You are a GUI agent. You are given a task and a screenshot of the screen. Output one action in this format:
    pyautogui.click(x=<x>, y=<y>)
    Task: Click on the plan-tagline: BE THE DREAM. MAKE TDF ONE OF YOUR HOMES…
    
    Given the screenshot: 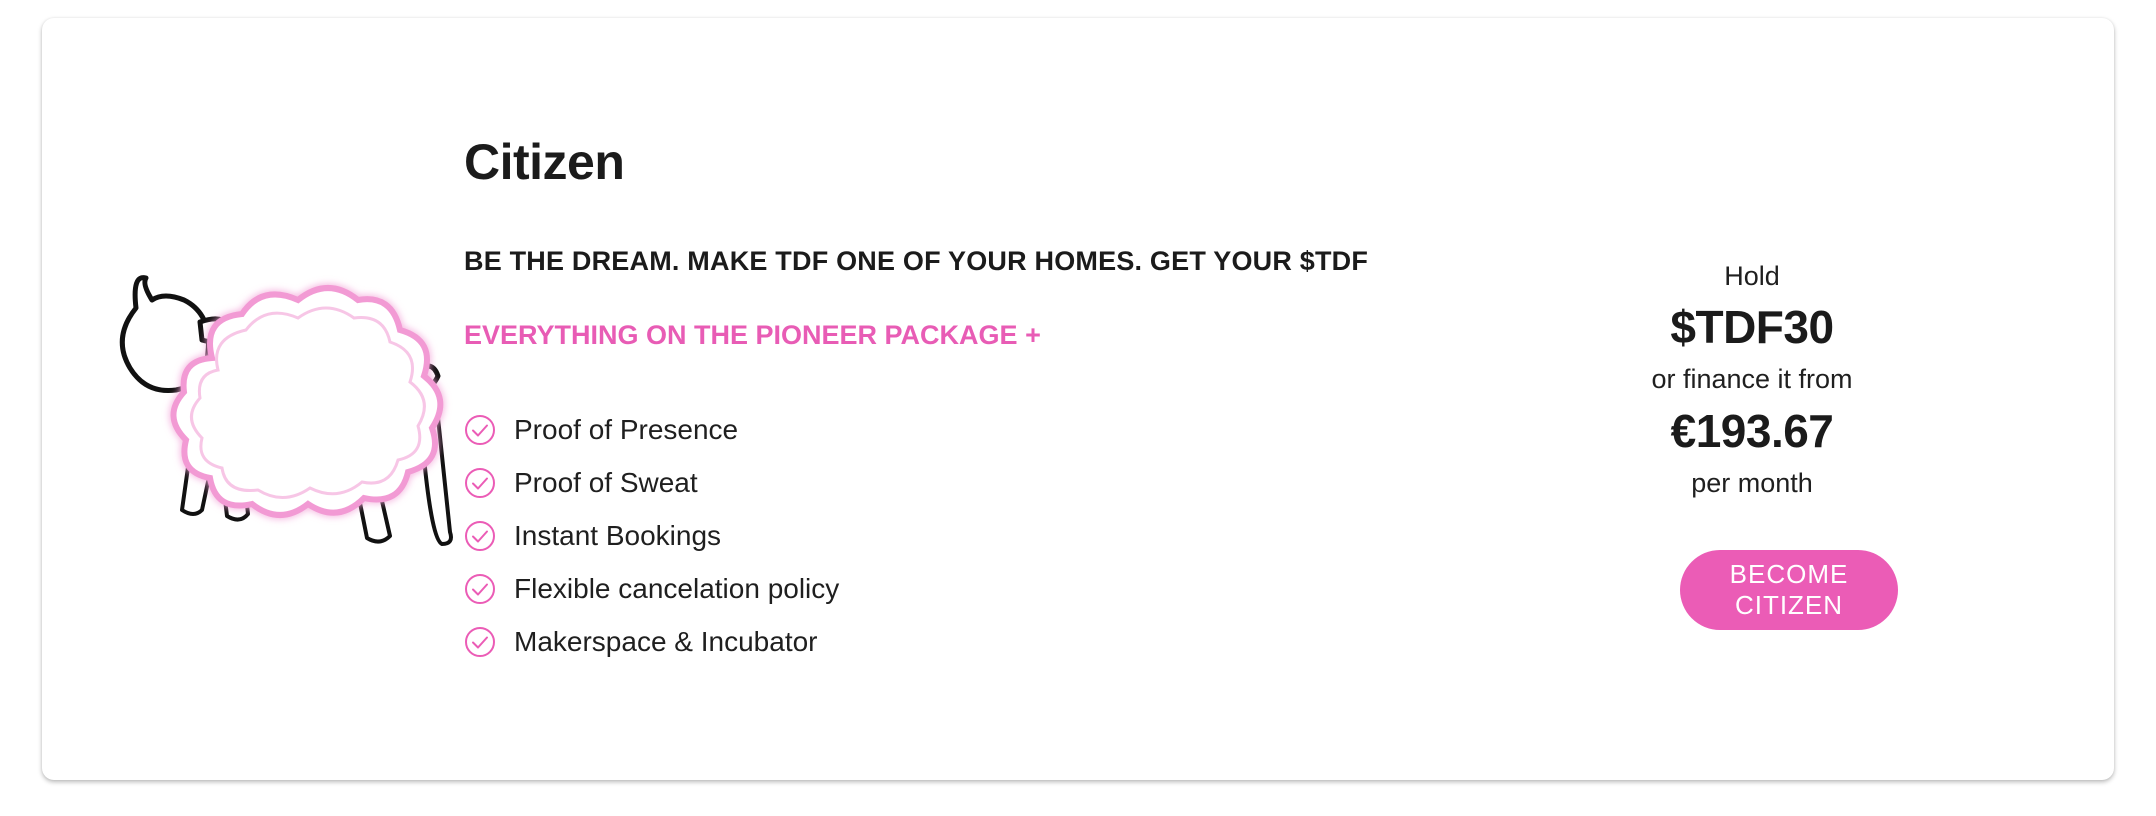 What is the action you would take?
    pyautogui.click(x=916, y=261)
    